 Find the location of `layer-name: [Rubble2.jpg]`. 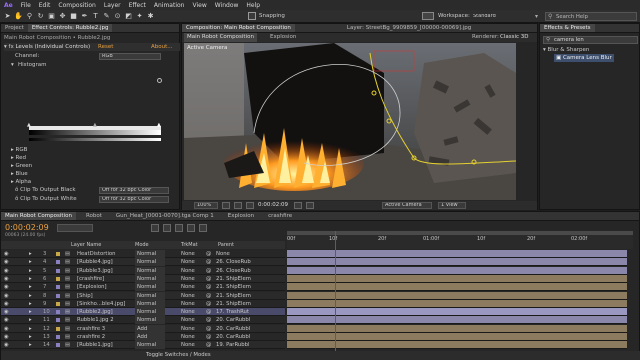

layer-name: [Rubble2.jpg] is located at coordinates (95, 312).